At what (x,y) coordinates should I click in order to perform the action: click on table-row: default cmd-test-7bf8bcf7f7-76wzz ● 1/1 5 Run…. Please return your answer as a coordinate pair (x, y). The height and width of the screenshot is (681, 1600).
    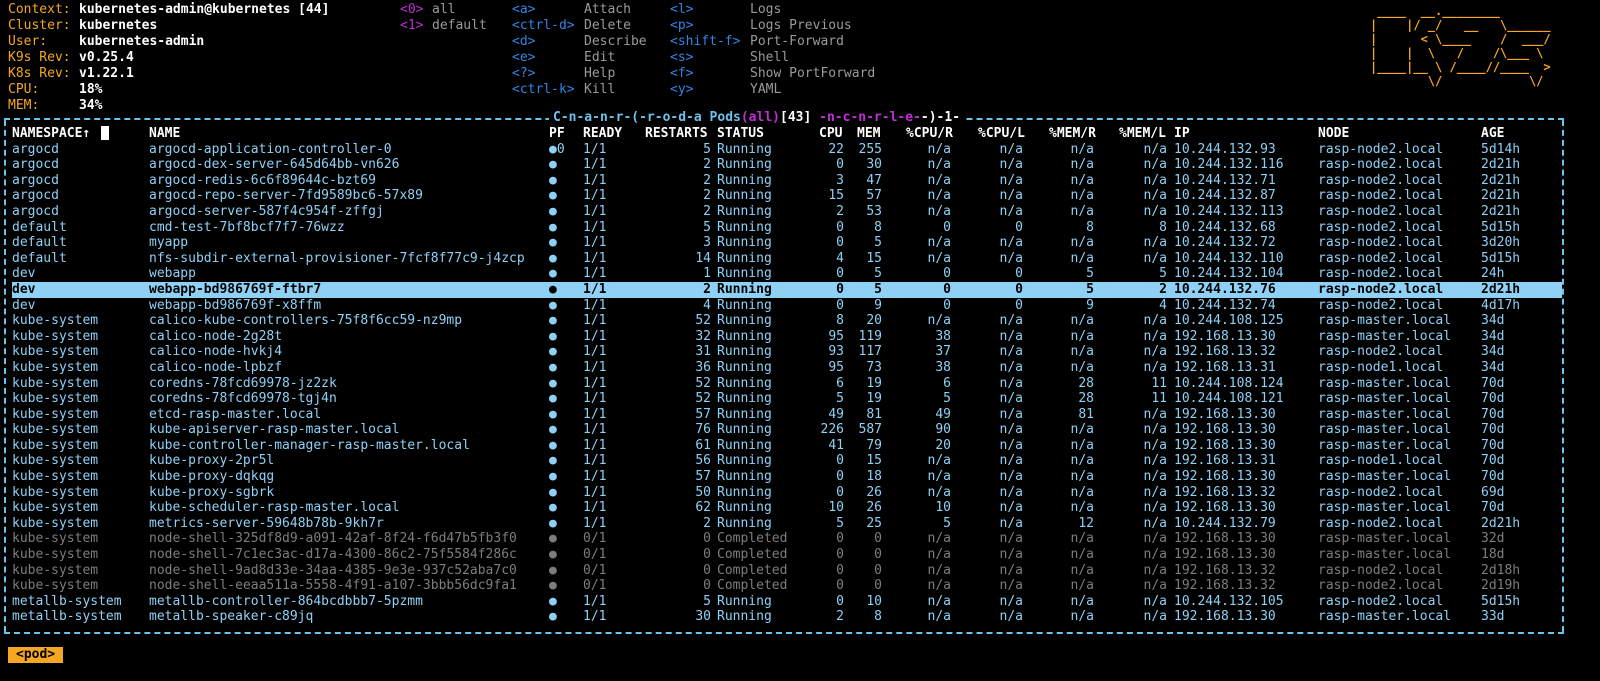
    Looking at the image, I should click on (787, 228).